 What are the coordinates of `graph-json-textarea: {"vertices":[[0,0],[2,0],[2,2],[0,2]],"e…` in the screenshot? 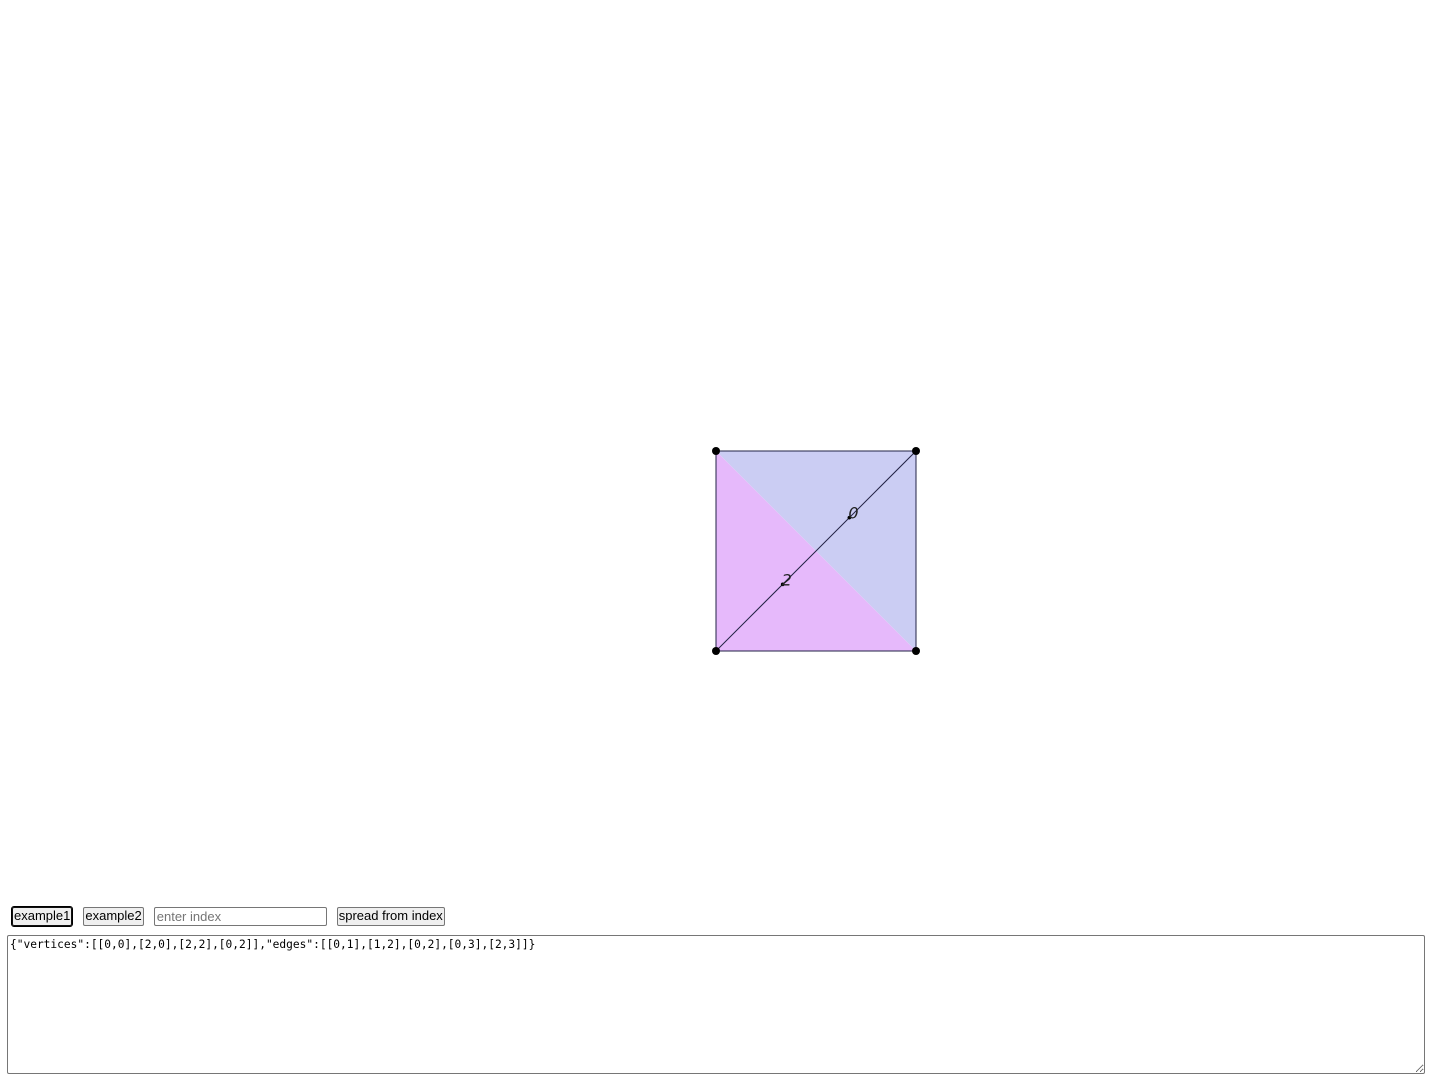 It's located at (716, 1004).